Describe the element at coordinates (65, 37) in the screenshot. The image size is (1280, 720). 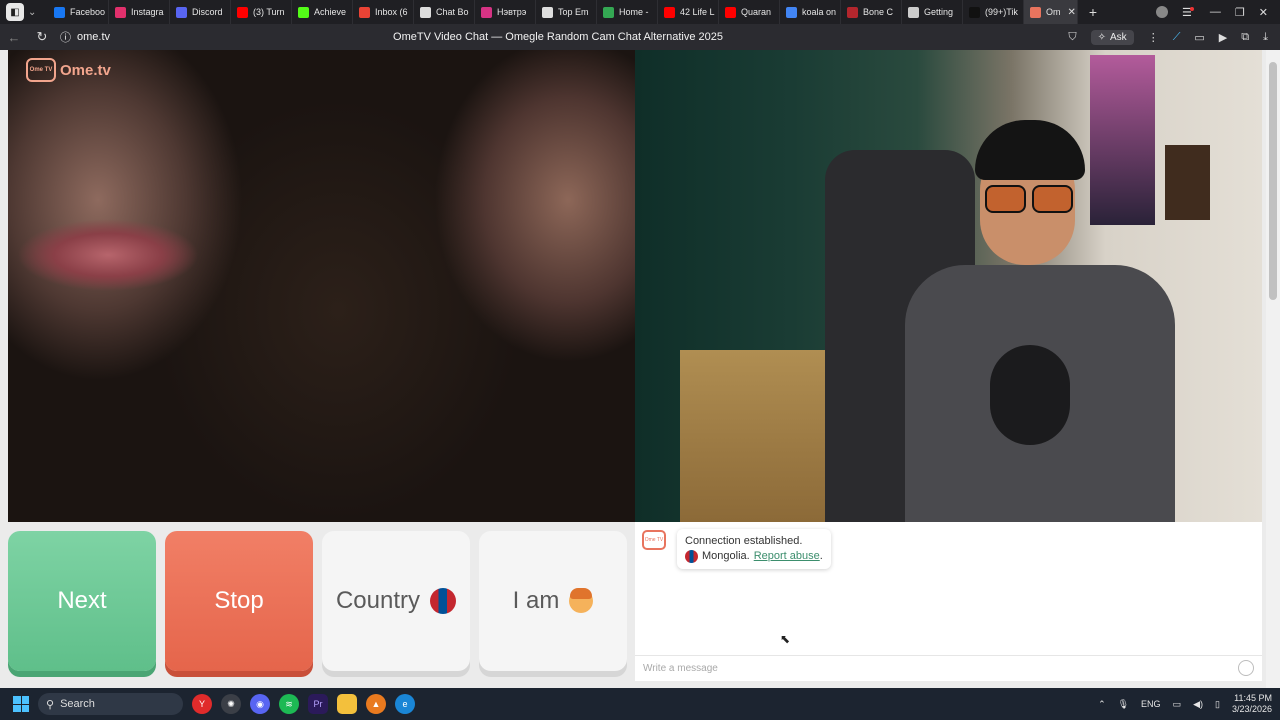
I see `site-info-icon: ⓘ` at that location.